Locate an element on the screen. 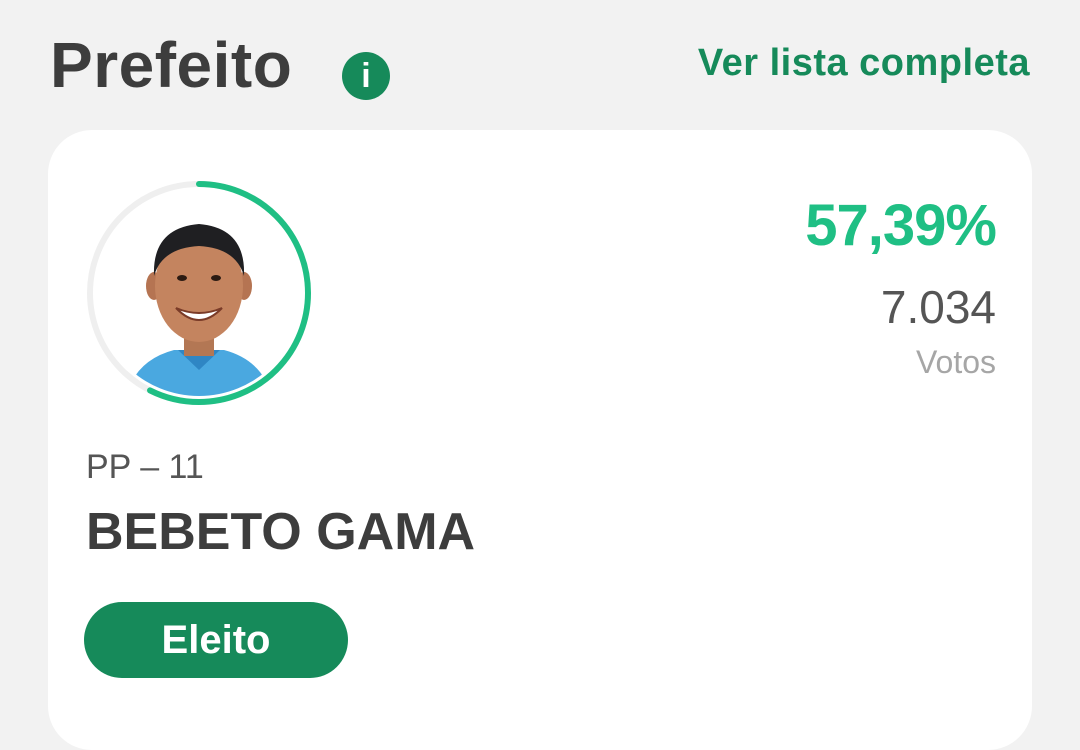  info-icon: i is located at coordinates (366, 76).